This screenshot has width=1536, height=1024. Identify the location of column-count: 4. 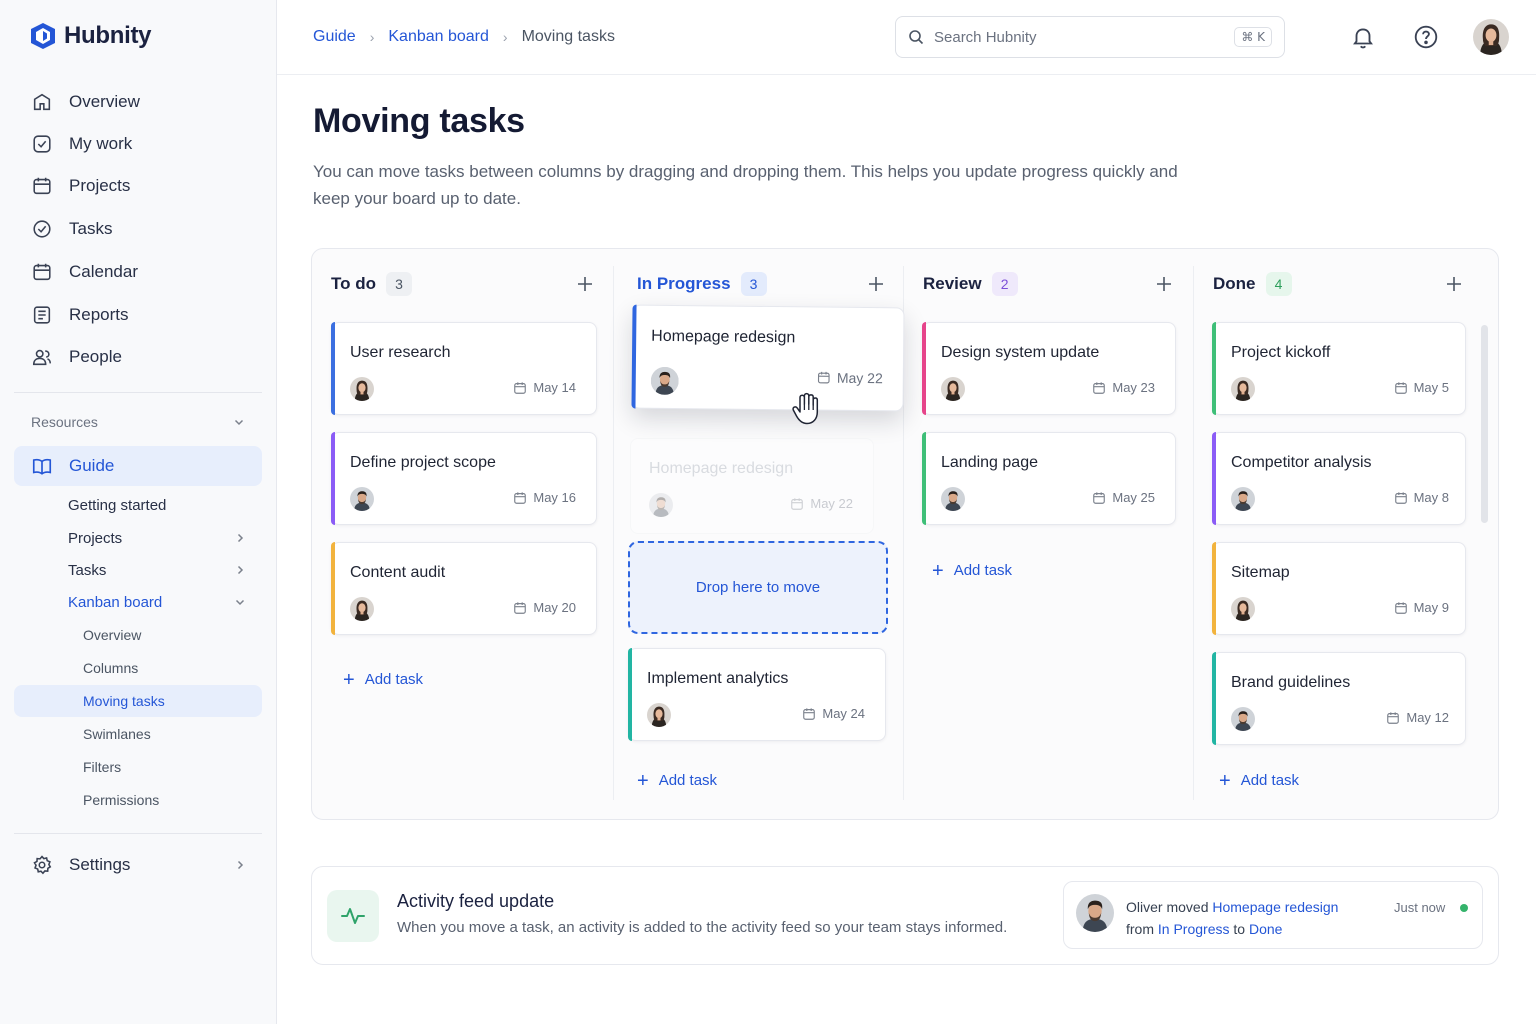
(1278, 284).